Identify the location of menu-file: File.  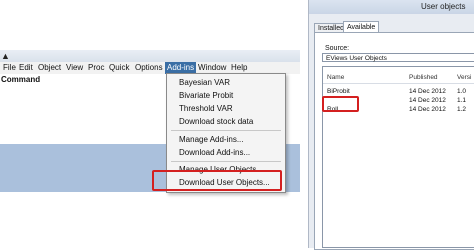
(9, 68).